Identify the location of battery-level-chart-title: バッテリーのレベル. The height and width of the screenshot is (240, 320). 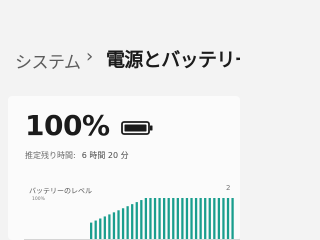
(60, 191).